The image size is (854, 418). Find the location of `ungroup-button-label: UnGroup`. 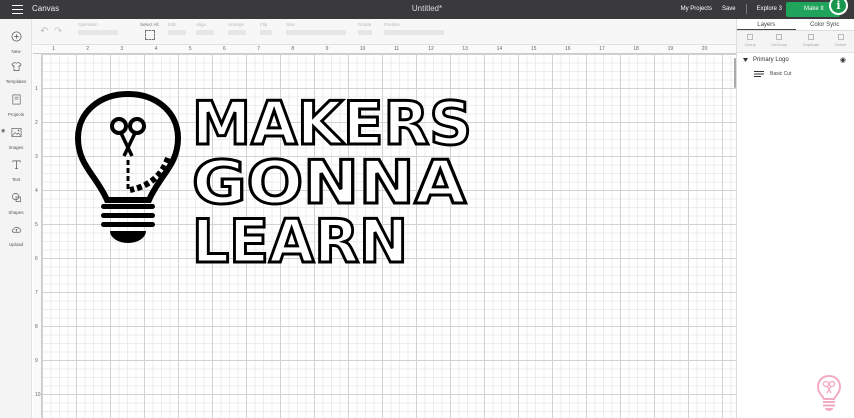

ungroup-button-label: UnGroup is located at coordinates (779, 44).